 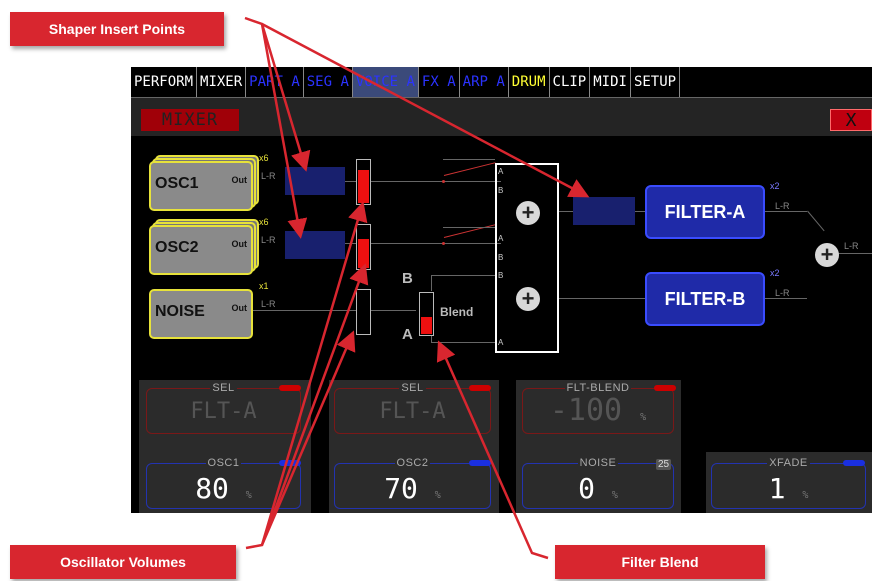 I want to click on tab-setup: SETUP, so click(x=656, y=82).